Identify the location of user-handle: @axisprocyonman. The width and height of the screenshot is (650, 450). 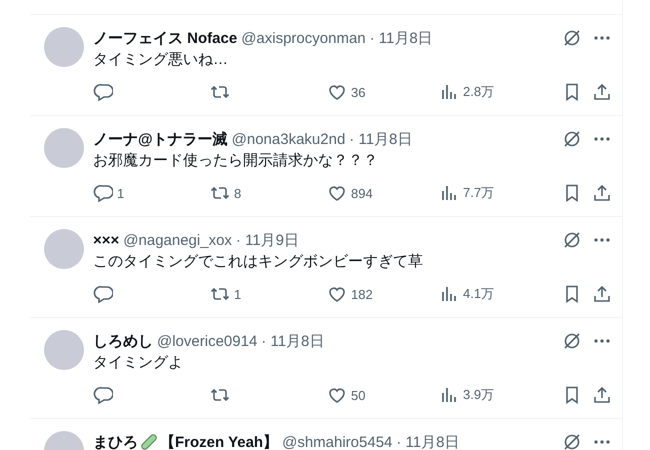
(303, 38).